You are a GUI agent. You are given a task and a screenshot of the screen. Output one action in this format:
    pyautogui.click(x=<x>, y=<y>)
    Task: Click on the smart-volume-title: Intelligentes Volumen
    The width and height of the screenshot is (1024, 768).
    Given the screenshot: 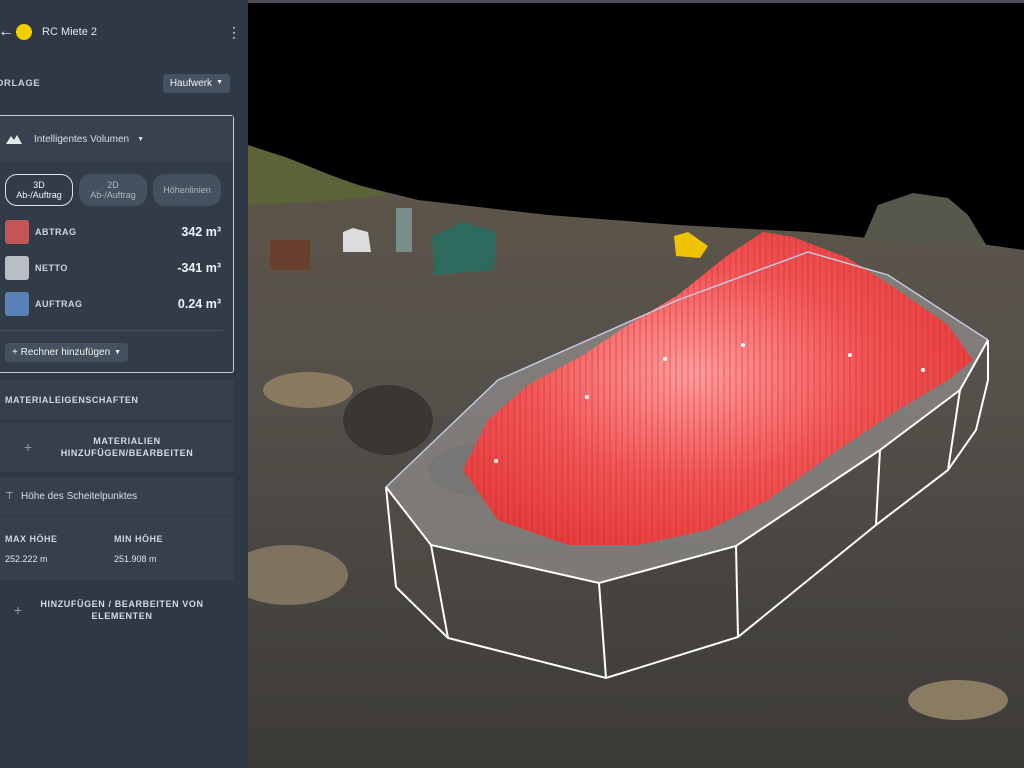 What is the action you would take?
    pyautogui.click(x=82, y=139)
    